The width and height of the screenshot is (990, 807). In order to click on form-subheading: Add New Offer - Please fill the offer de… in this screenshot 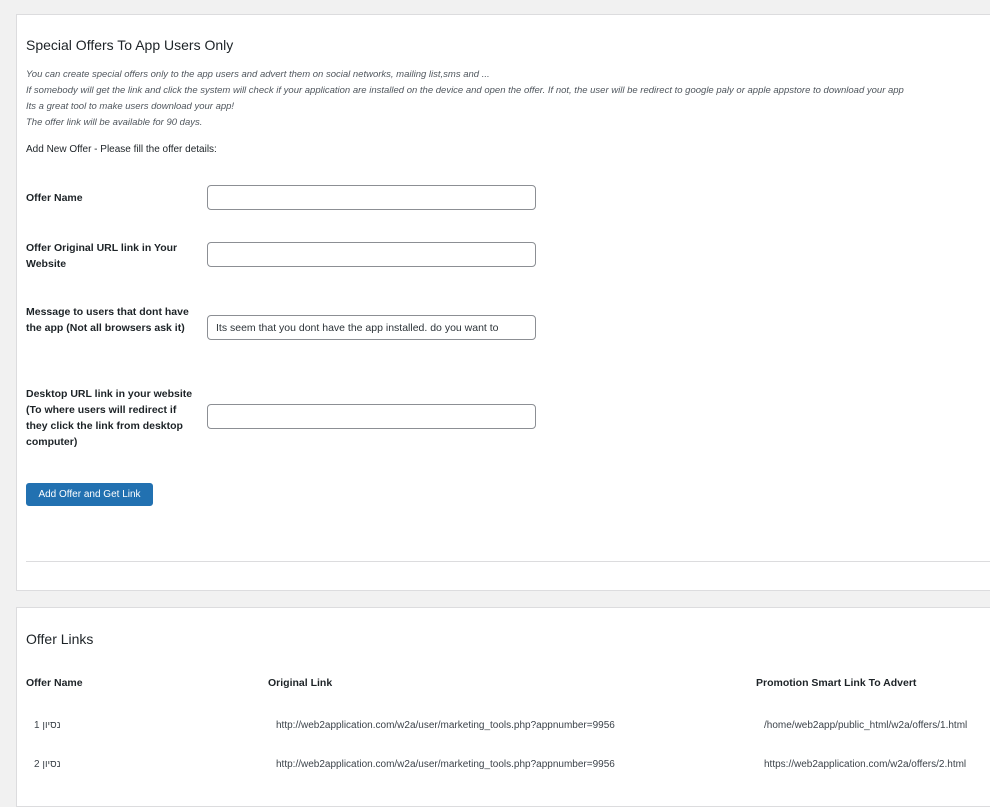, I will do `click(121, 149)`.